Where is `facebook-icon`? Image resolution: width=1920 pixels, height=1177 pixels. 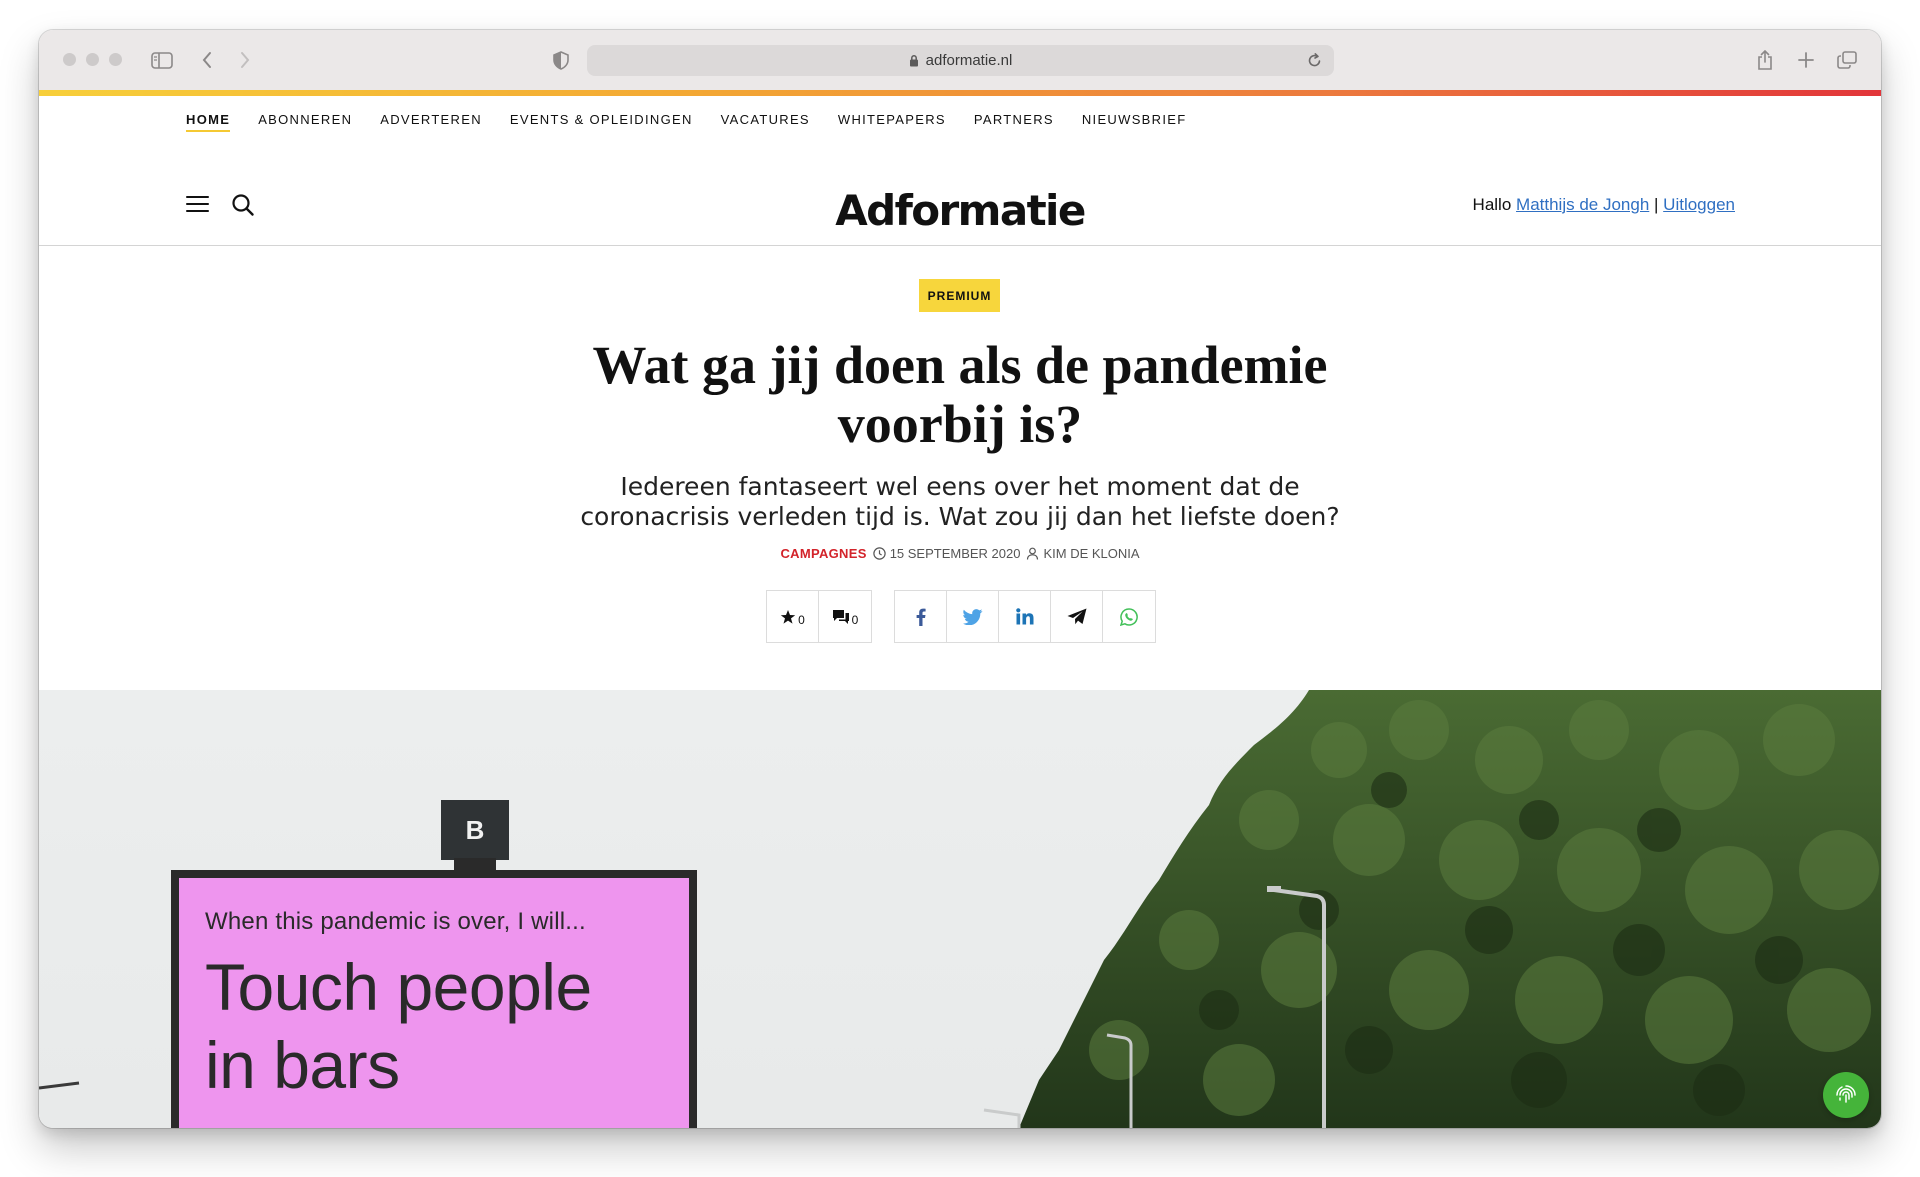 facebook-icon is located at coordinates (921, 617).